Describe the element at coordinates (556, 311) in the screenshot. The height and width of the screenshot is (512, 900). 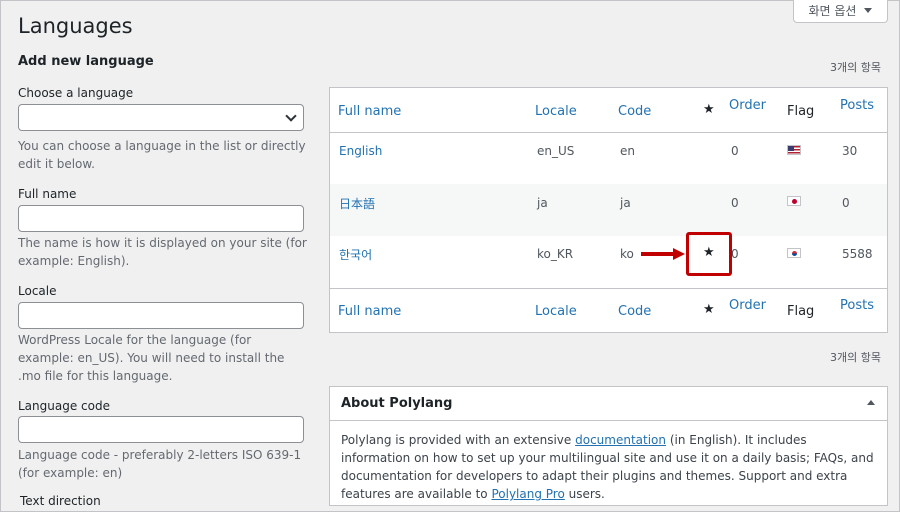
I see `column-footer-locale: Locale` at that location.